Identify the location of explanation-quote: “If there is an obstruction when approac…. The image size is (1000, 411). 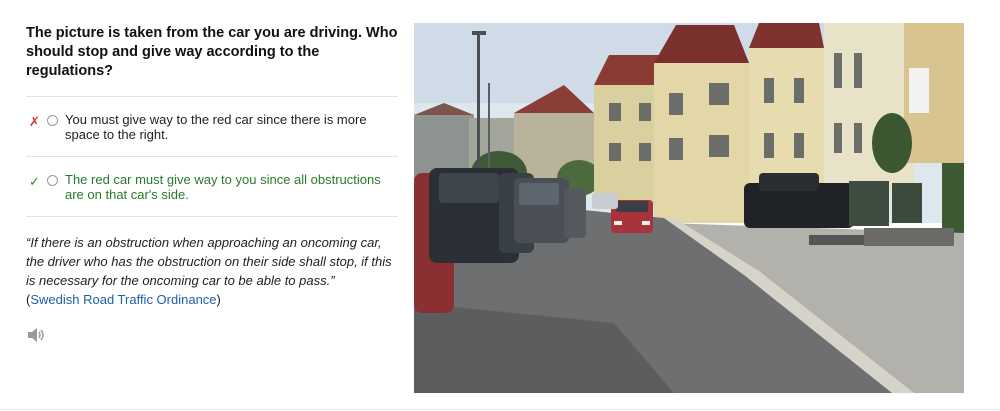
(209, 261).